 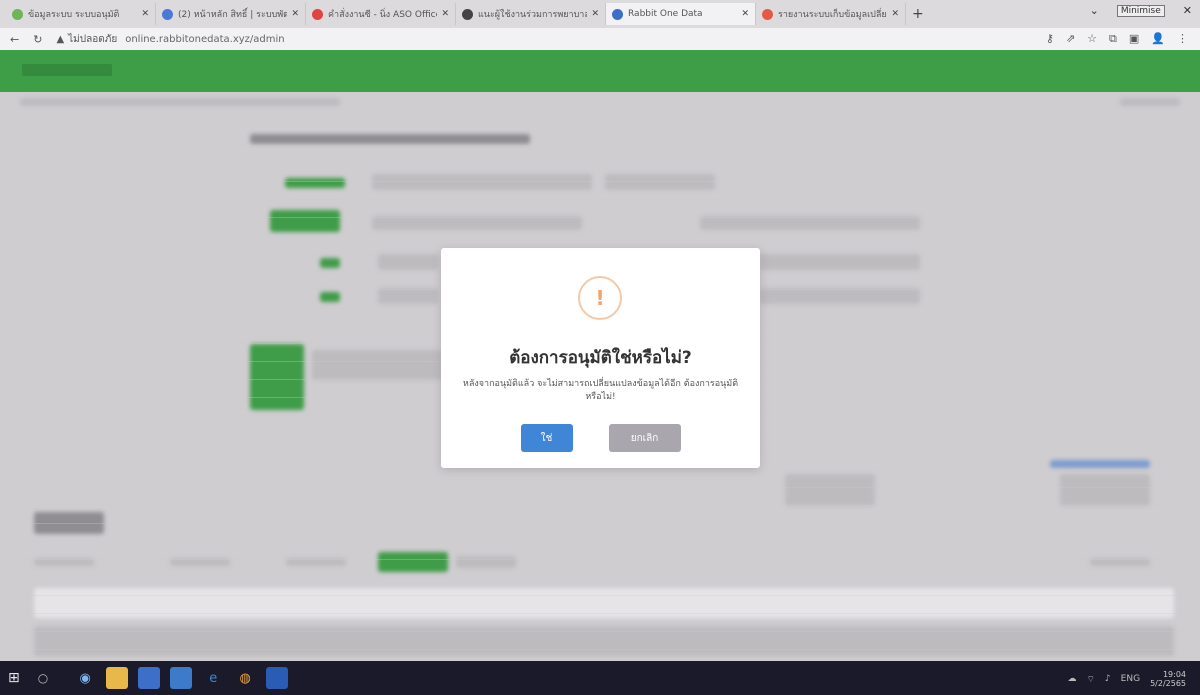 What do you see at coordinates (1100, 464) in the screenshot?
I see `summary-header` at bounding box center [1100, 464].